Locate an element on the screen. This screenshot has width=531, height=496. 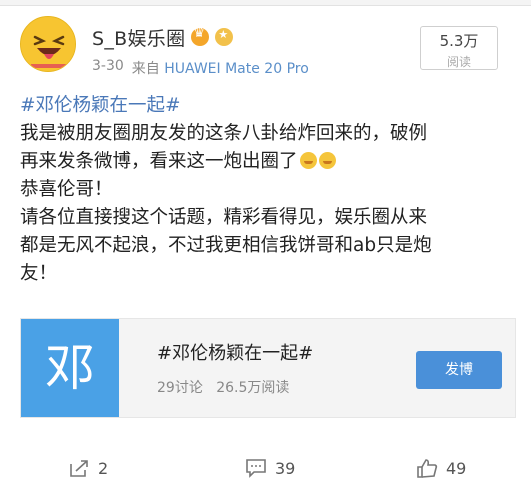
repost-button: 2 is located at coordinates (88, 468).